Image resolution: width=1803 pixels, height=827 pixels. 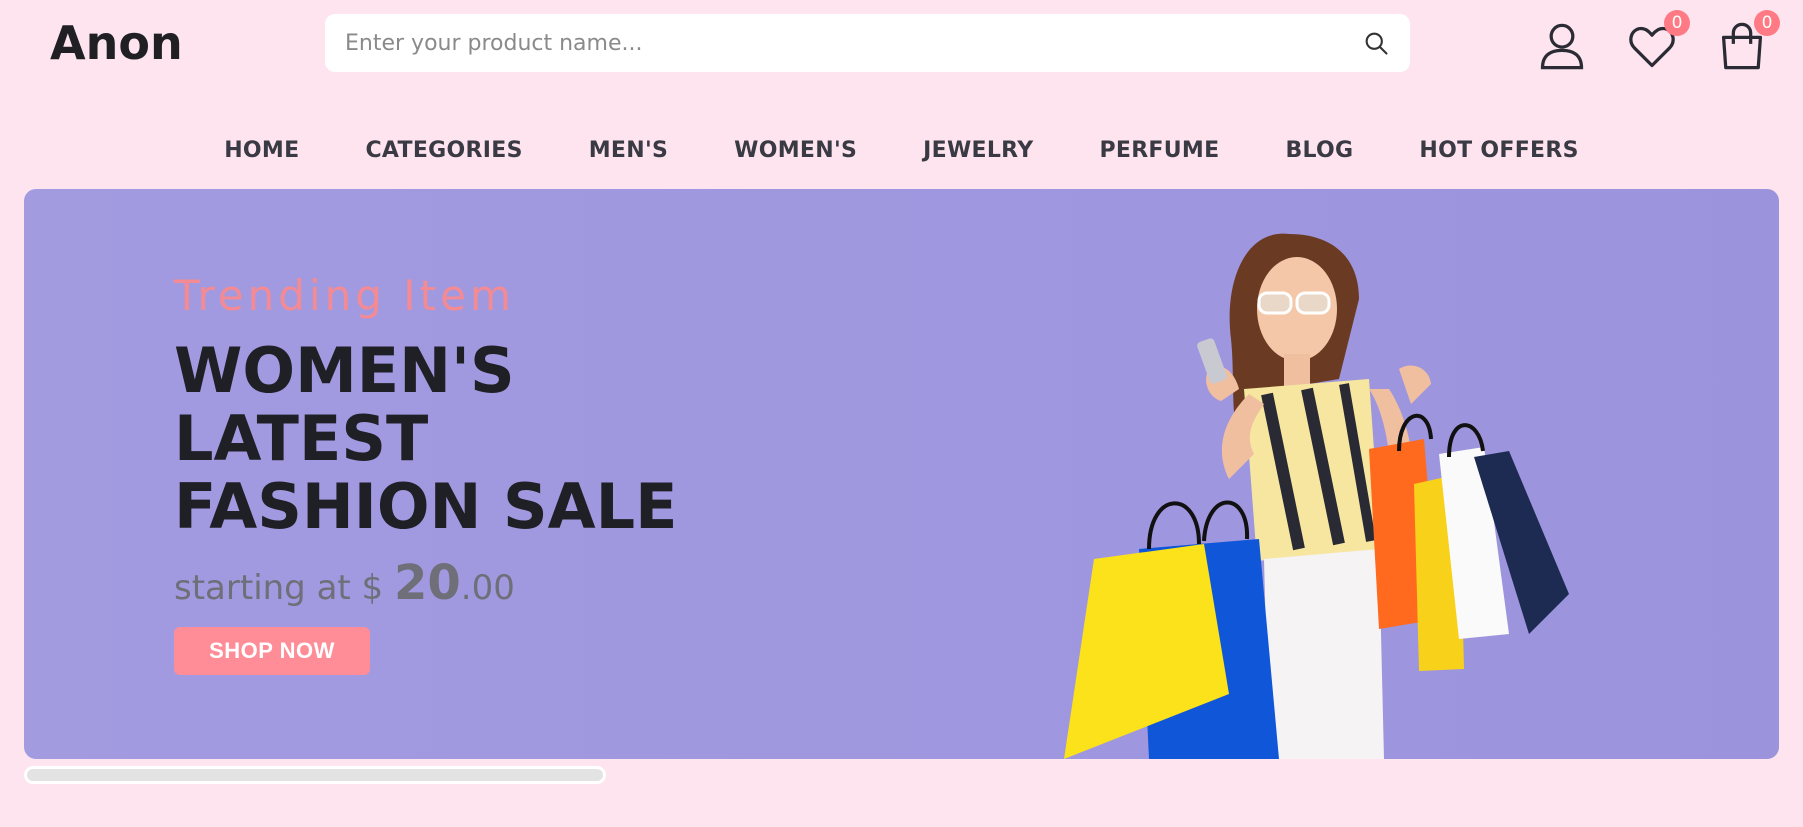 I want to click on nav-item-jewelry: JEWELRY, so click(x=978, y=150).